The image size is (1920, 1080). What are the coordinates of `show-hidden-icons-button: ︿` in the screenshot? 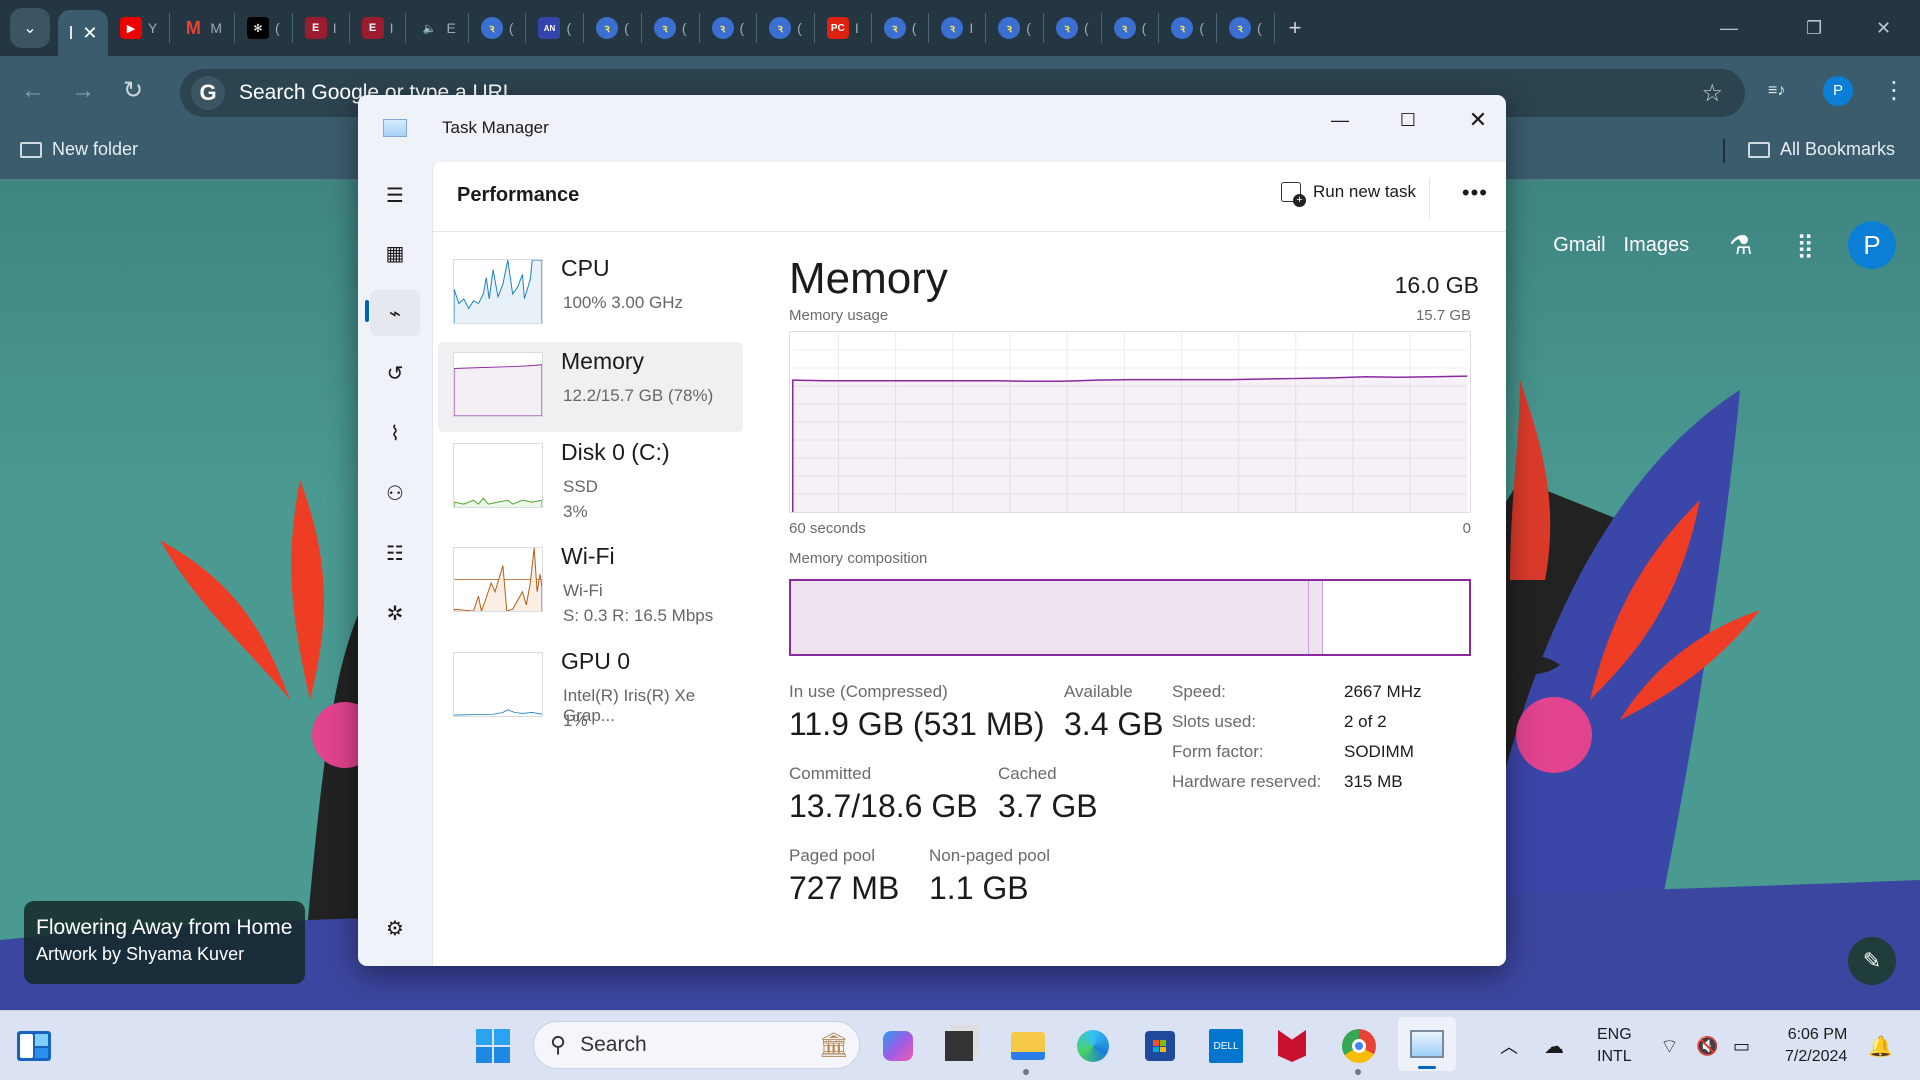 It's located at (1509, 1045).